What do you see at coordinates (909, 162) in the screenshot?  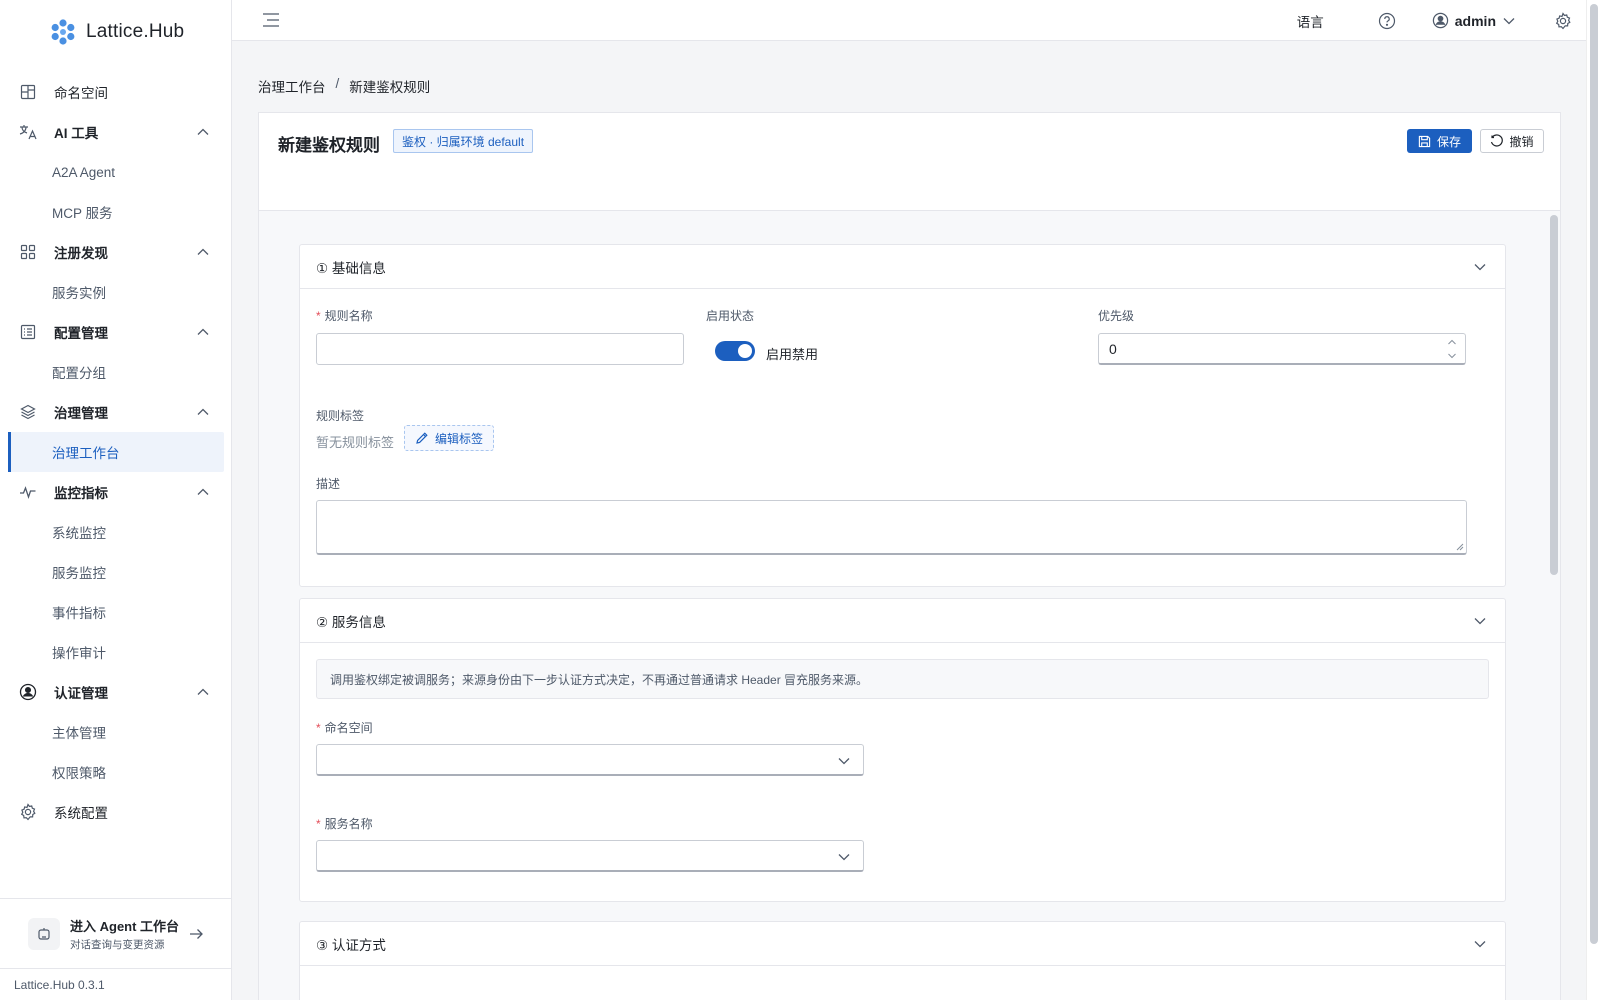 I see `card-header: 新建鉴权规则 鉴权 · 归属环境 default 保存 撤销` at bounding box center [909, 162].